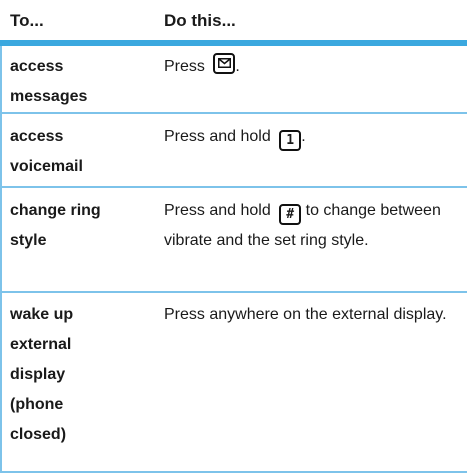 Image resolution: width=467 pixels, height=473 pixels. Describe the element at coordinates (42, 374) in the screenshot. I see `row-action: wake up external display (phone closed)` at that location.